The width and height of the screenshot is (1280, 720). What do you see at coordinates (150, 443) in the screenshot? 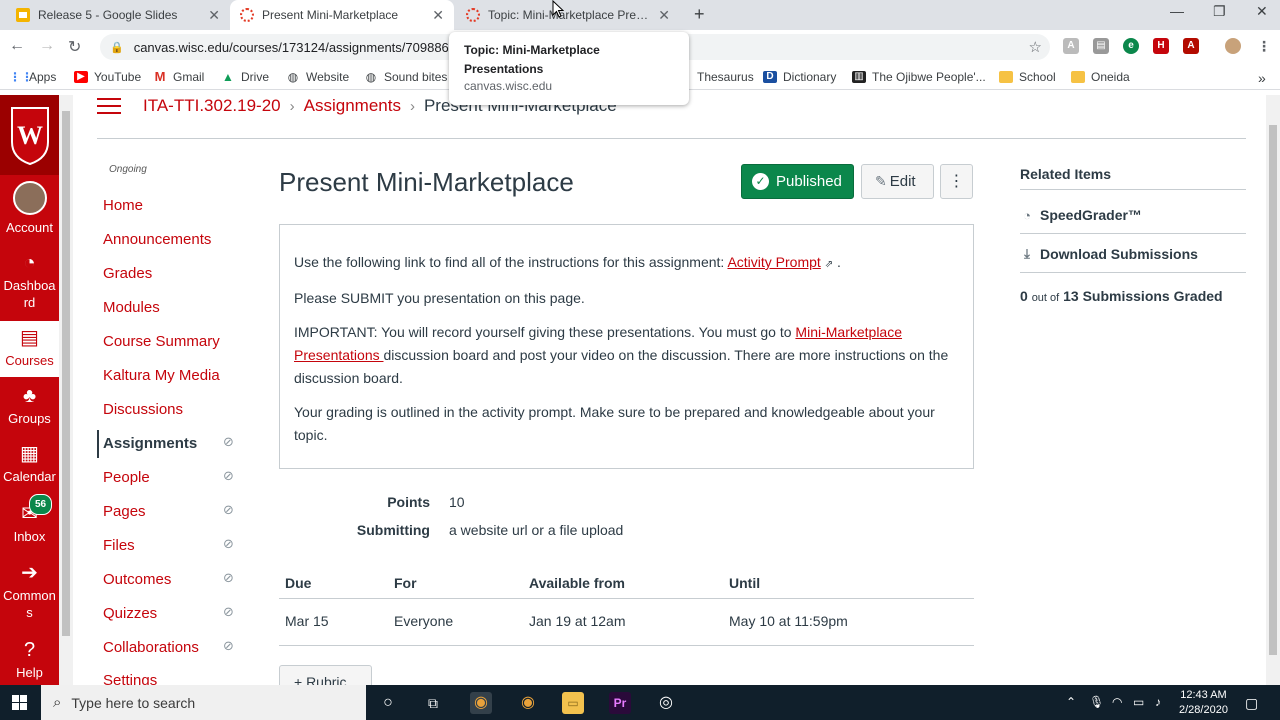
I see `course-nav-assignments: Assignments` at bounding box center [150, 443].